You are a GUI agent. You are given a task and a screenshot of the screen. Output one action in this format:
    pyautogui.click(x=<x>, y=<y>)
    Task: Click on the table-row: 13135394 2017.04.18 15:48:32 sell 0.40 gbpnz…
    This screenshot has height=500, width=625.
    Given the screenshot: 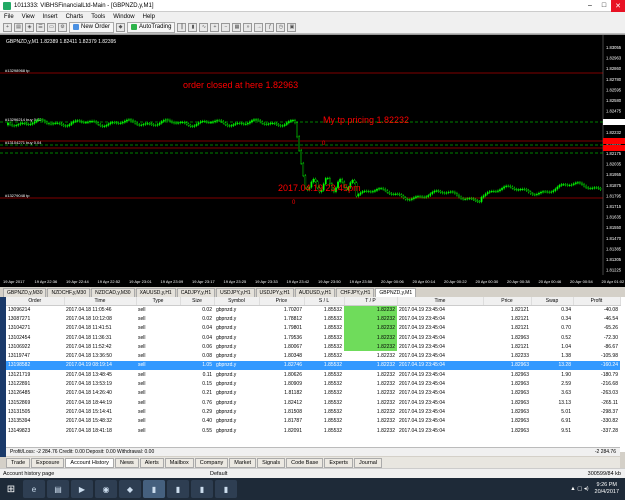 What is the action you would take?
    pyautogui.click(x=313, y=421)
    